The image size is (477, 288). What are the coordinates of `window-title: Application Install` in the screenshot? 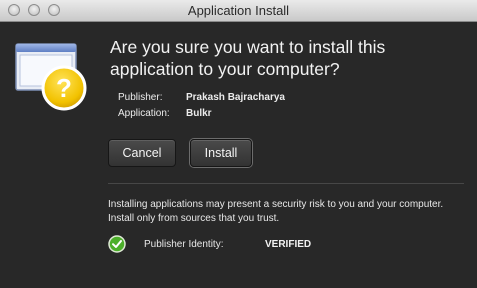 It's located at (238, 10).